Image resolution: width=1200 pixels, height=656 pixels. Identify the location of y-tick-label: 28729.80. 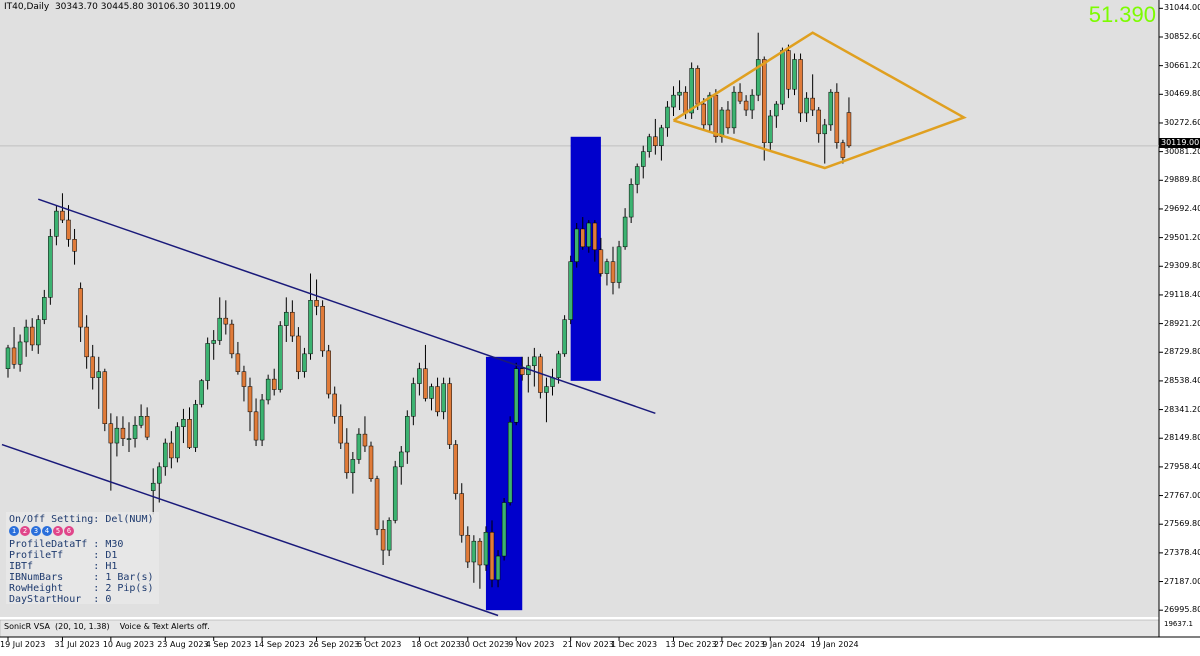
(1182, 352).